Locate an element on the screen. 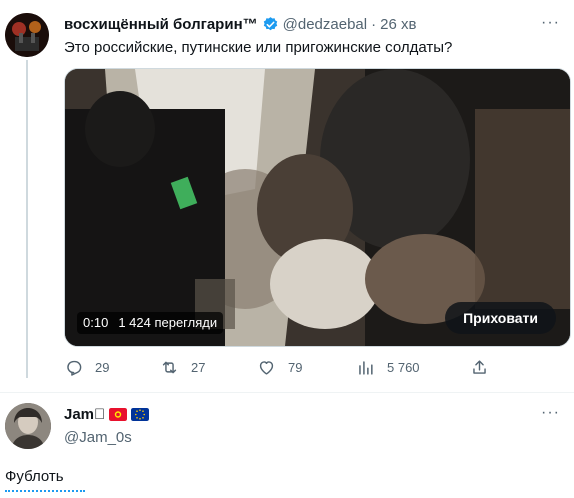  reply-avatar-image is located at coordinates (28, 426).